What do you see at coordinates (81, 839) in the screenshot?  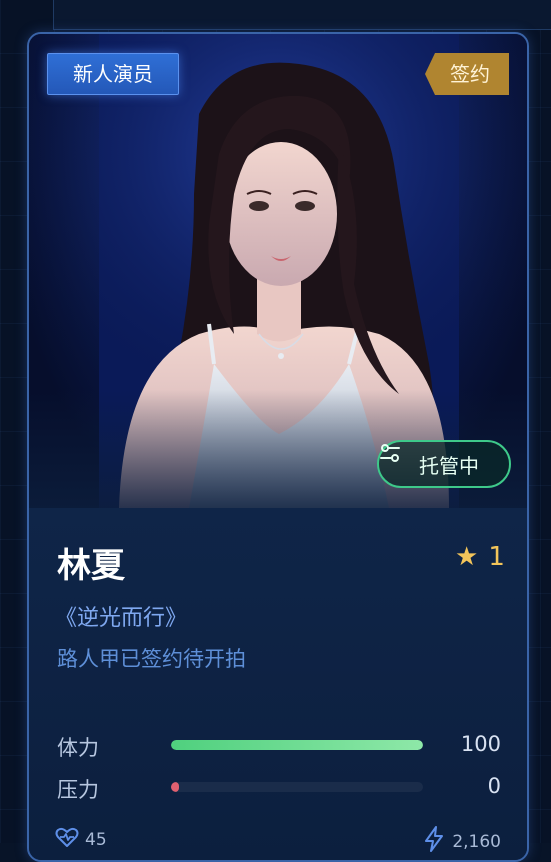 I see `likes-stat: 45` at bounding box center [81, 839].